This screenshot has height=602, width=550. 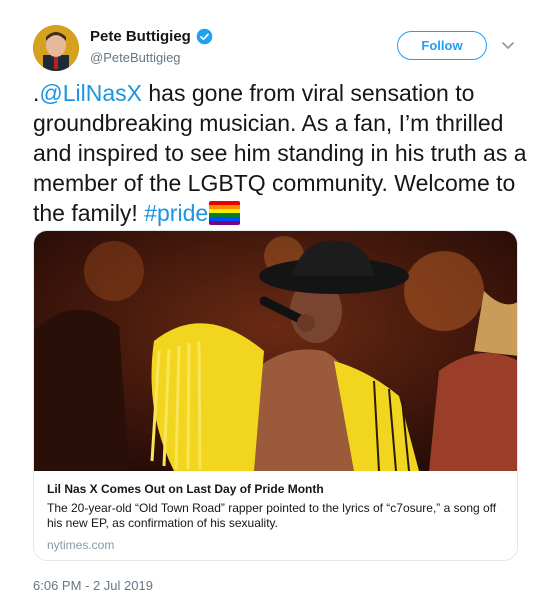 What do you see at coordinates (225, 213) in the screenshot?
I see `rainbow-flag-icon` at bounding box center [225, 213].